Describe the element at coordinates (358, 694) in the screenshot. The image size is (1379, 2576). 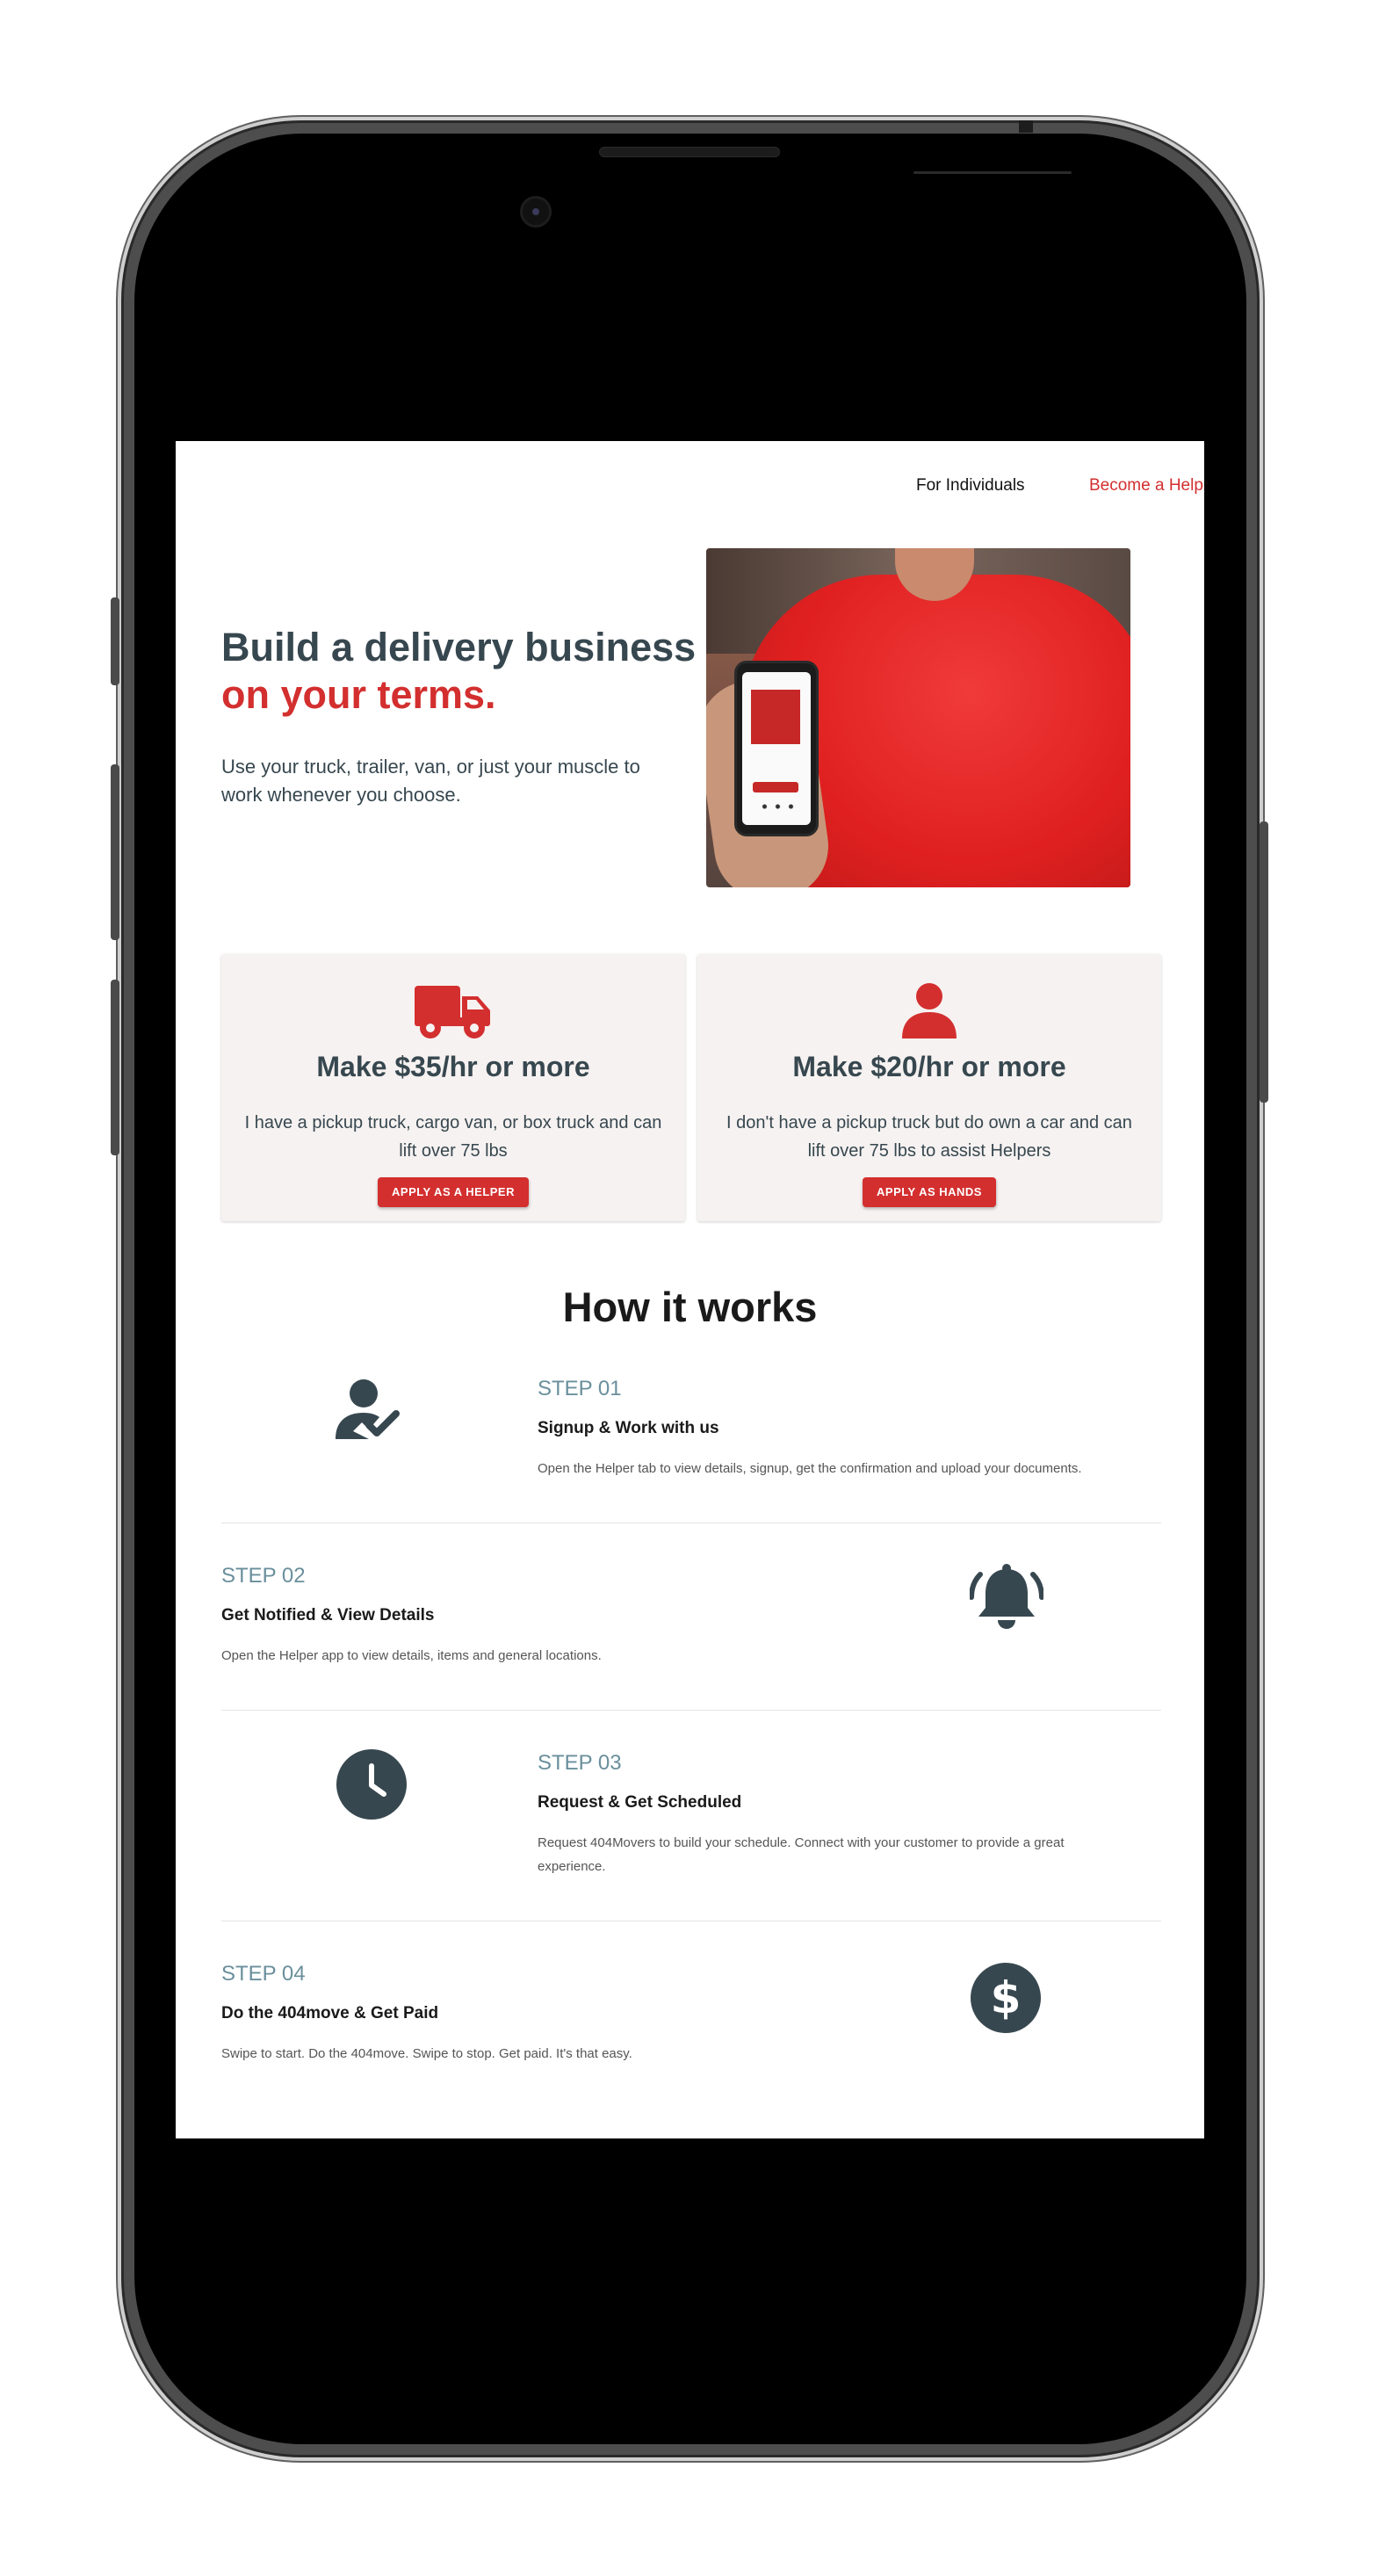
I see `hero-title-line2: on your terms.` at that location.